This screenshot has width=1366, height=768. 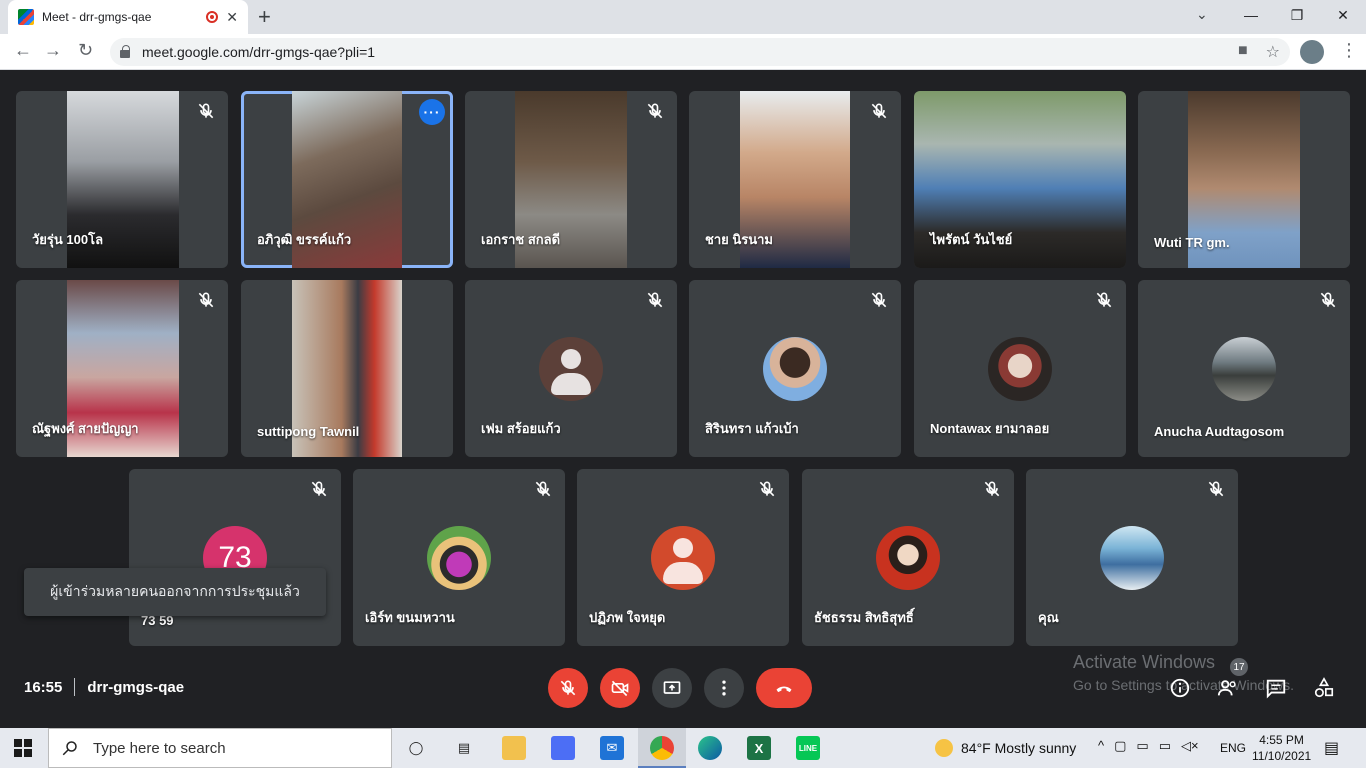 What do you see at coordinates (759, 748) in the screenshot?
I see `excel-icon: X` at bounding box center [759, 748].